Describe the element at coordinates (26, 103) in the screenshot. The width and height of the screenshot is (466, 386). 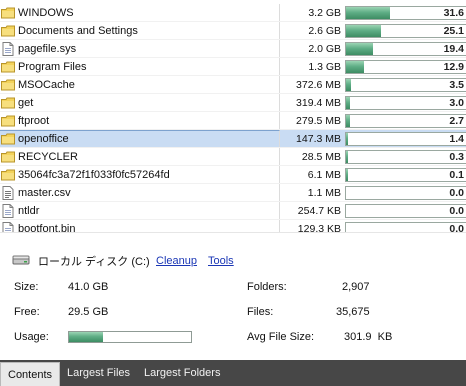
I see `item-name: get` at that location.